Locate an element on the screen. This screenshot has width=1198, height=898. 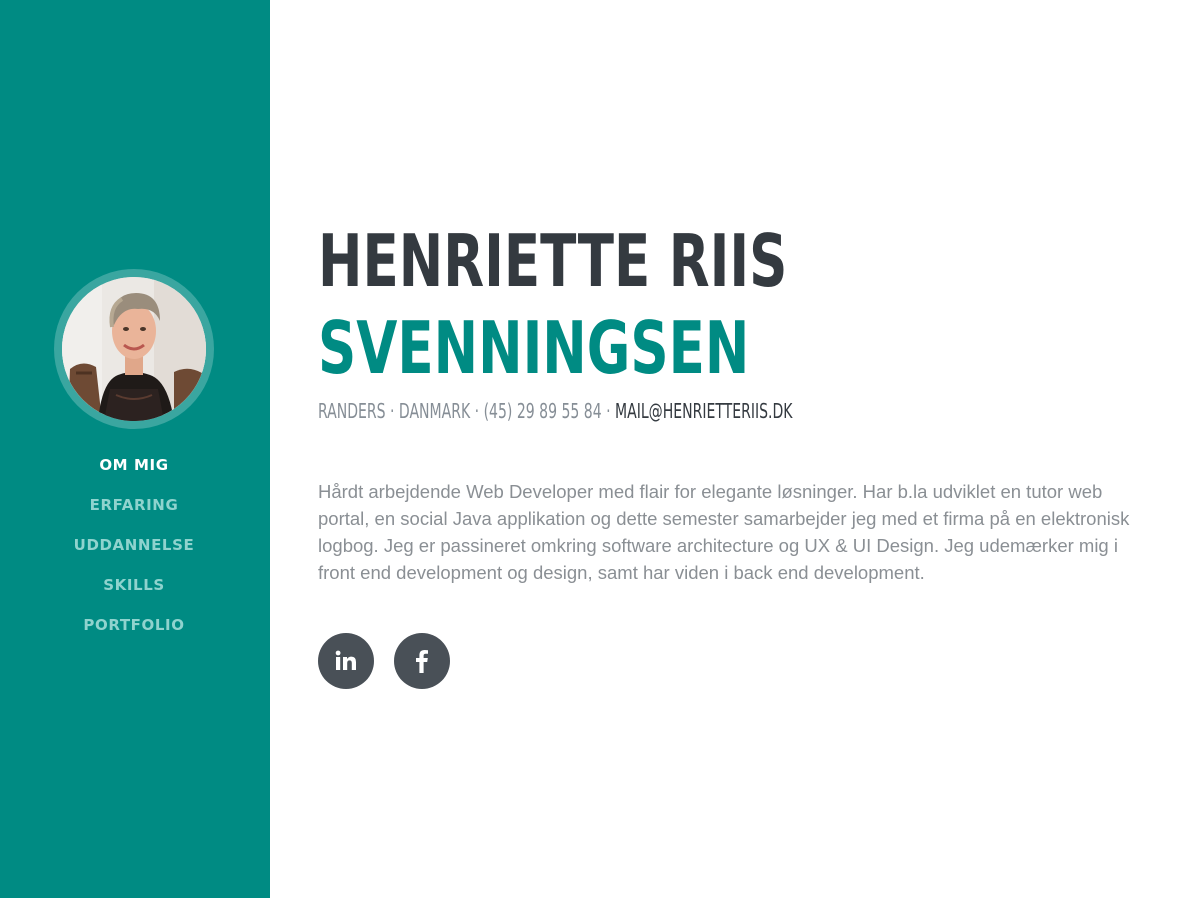
linkedin-button is located at coordinates (346, 661).